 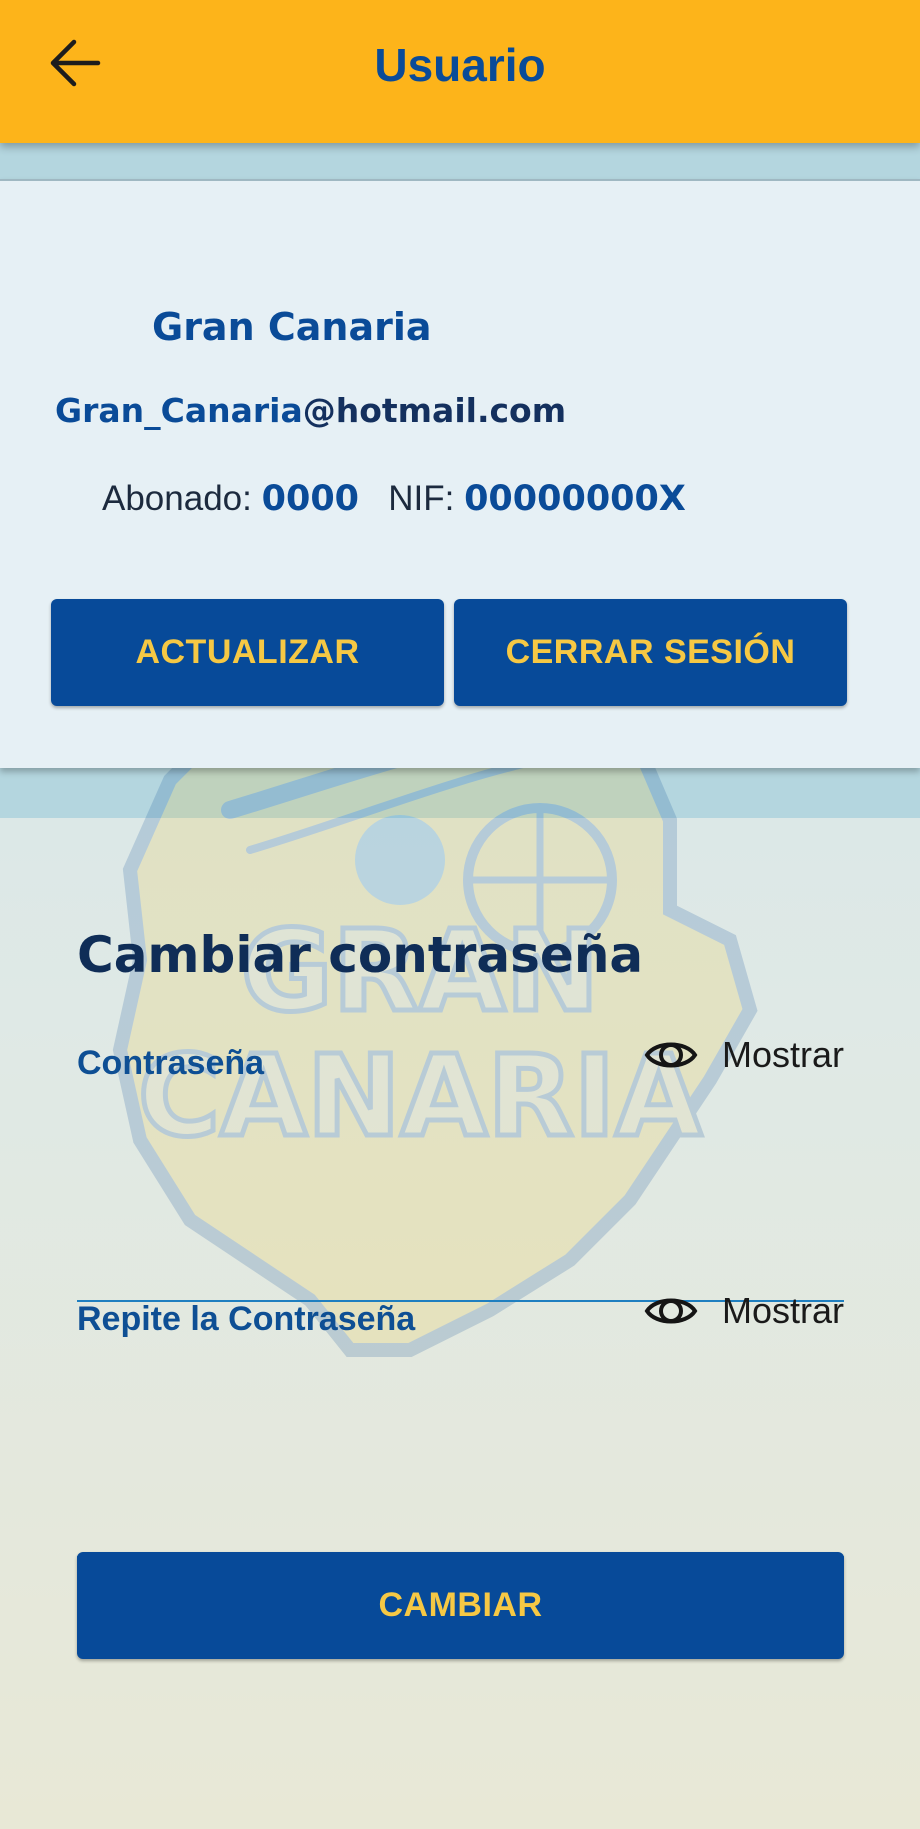 I want to click on change-password-button: CAMBIAR, so click(x=460, y=1605).